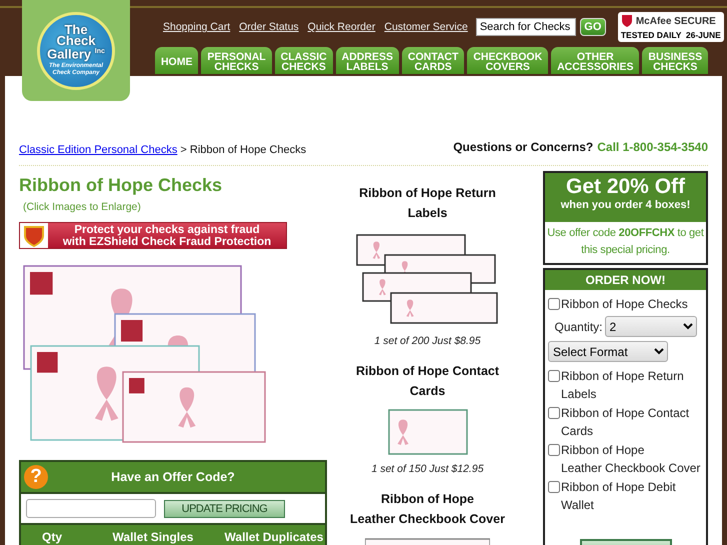 The width and height of the screenshot is (727, 545). What do you see at coordinates (274, 537) in the screenshot?
I see `column-header: Wallet Duplicates` at bounding box center [274, 537].